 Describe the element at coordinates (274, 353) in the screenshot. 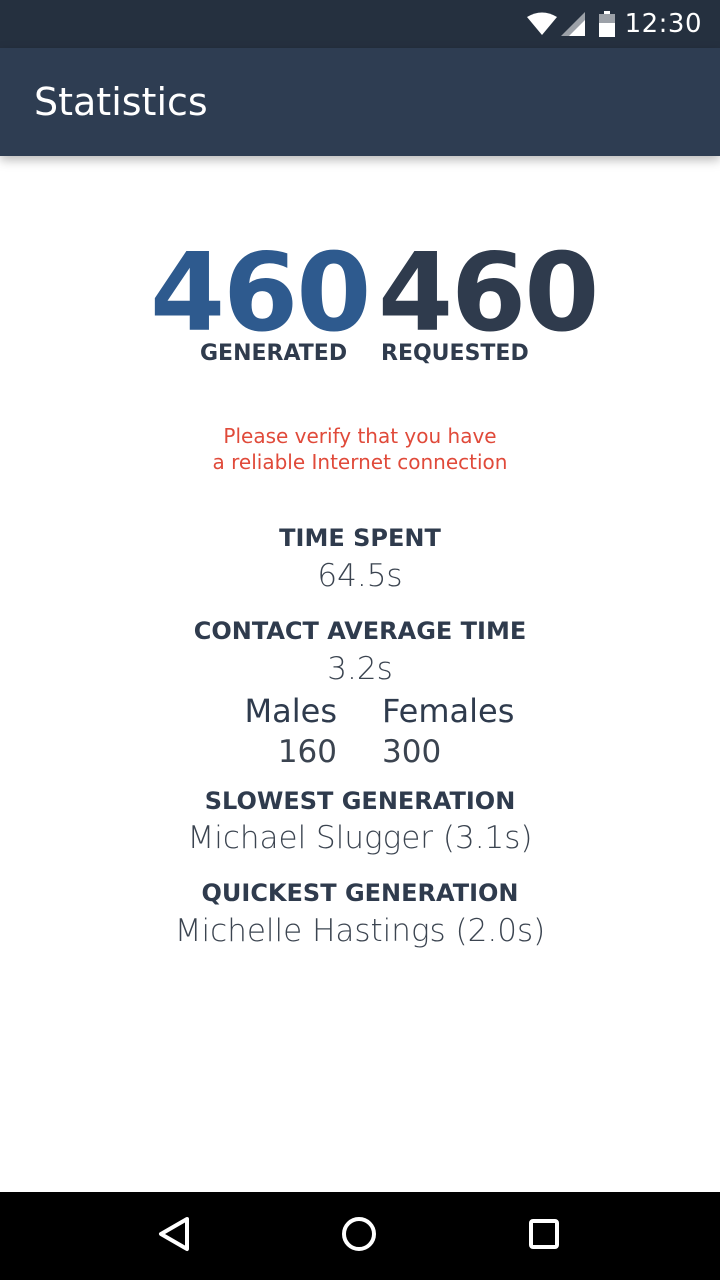

I see `generated-label: GENERATED` at that location.